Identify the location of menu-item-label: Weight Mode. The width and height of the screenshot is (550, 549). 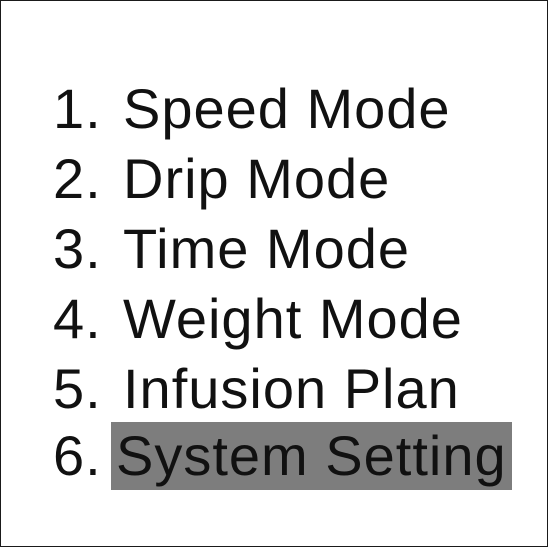
(293, 318).